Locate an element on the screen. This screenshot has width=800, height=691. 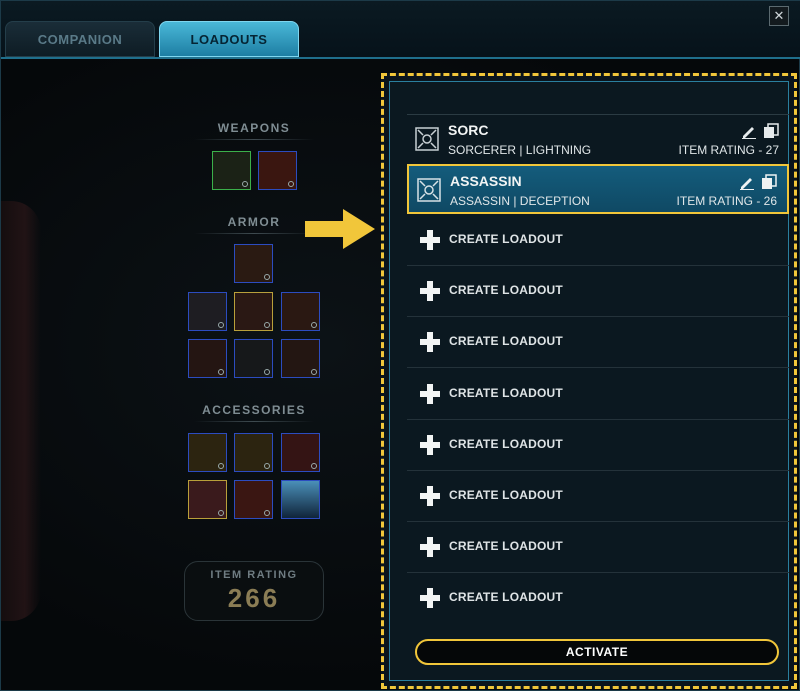
create-loadout-6: CREATE LOADOUT is located at coordinates (598, 496).